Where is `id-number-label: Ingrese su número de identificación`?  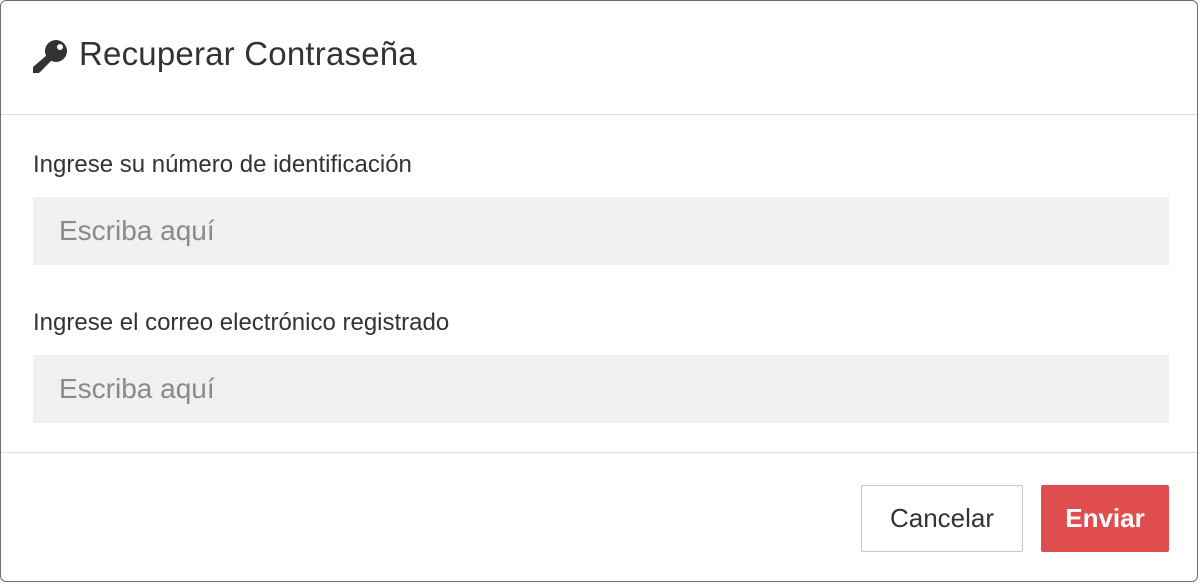 id-number-label: Ingrese su número de identificación is located at coordinates (222, 164).